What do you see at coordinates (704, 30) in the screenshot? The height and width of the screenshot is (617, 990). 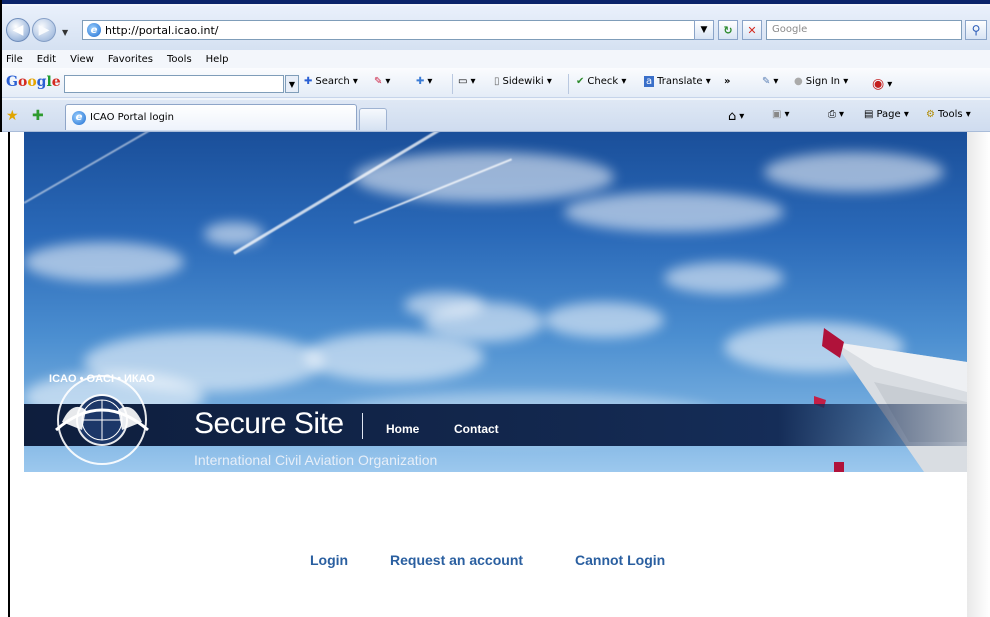 I see `address-dropdown-button: ▼` at bounding box center [704, 30].